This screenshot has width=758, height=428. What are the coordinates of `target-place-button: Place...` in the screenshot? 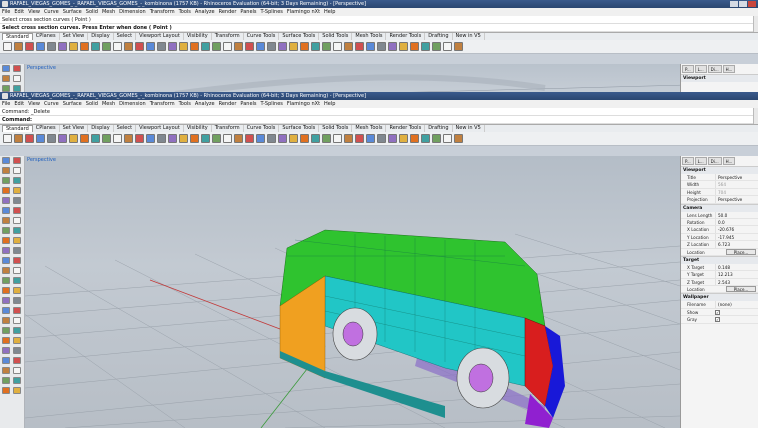 It's located at (741, 289).